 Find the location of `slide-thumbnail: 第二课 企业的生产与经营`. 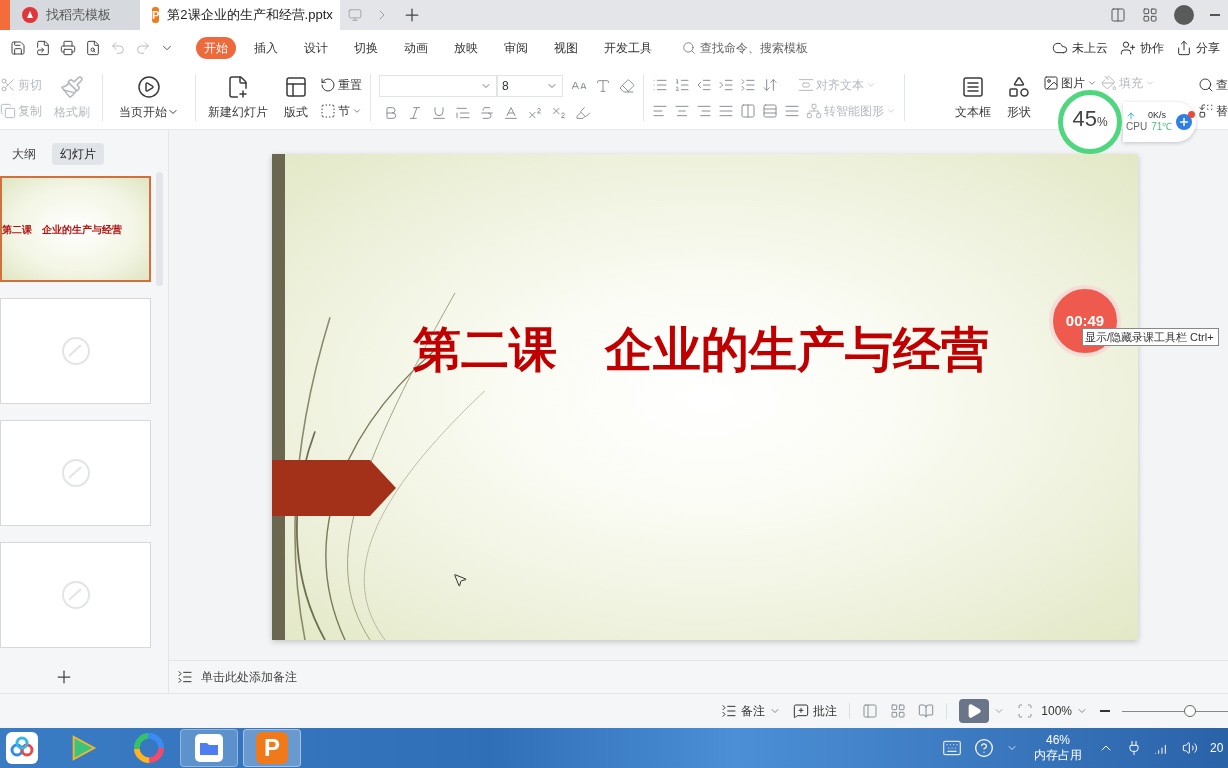

slide-thumbnail: 第二课 企业的生产与经营 is located at coordinates (75, 229).